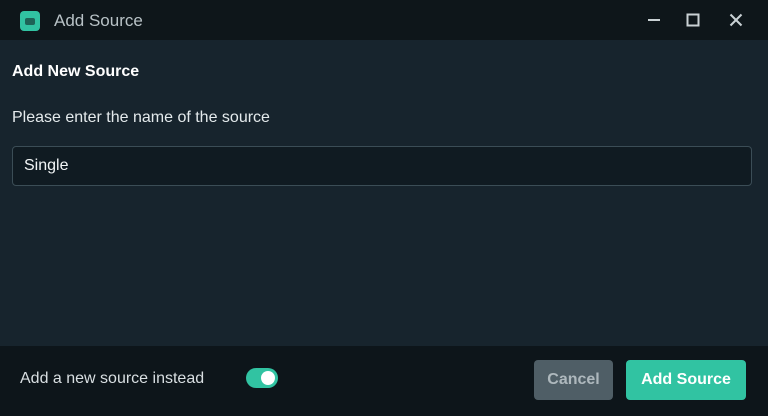  I want to click on source-name-input, so click(382, 166).